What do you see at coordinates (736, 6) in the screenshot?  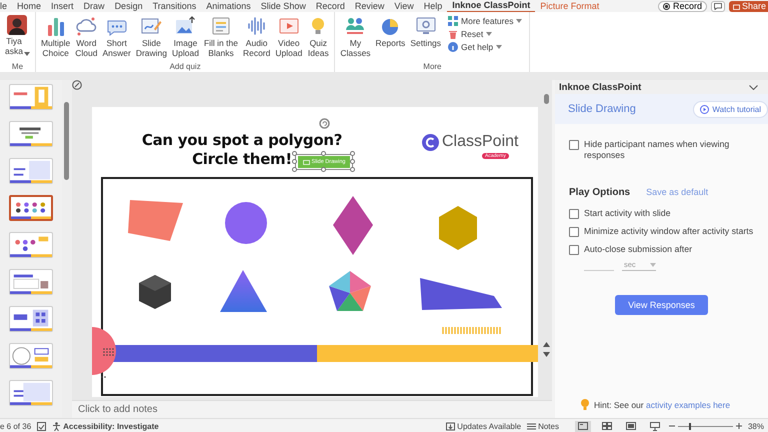 I see `share-icon` at bounding box center [736, 6].